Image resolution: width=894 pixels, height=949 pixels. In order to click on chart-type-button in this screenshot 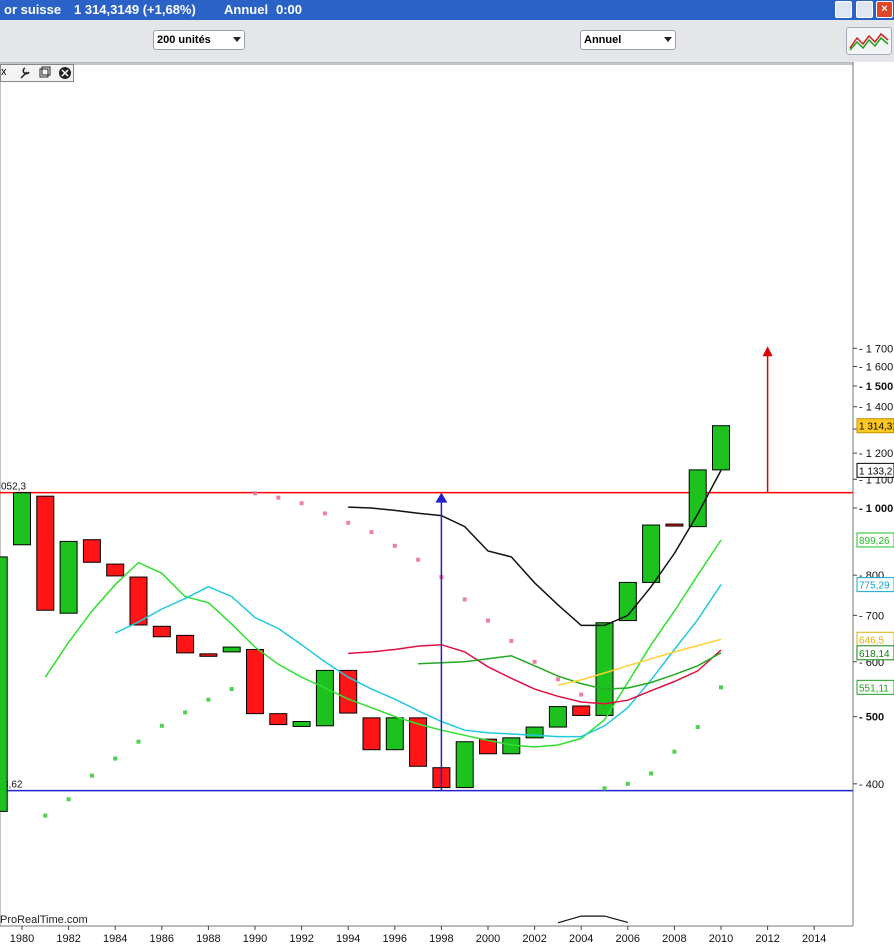, I will do `click(869, 41)`.